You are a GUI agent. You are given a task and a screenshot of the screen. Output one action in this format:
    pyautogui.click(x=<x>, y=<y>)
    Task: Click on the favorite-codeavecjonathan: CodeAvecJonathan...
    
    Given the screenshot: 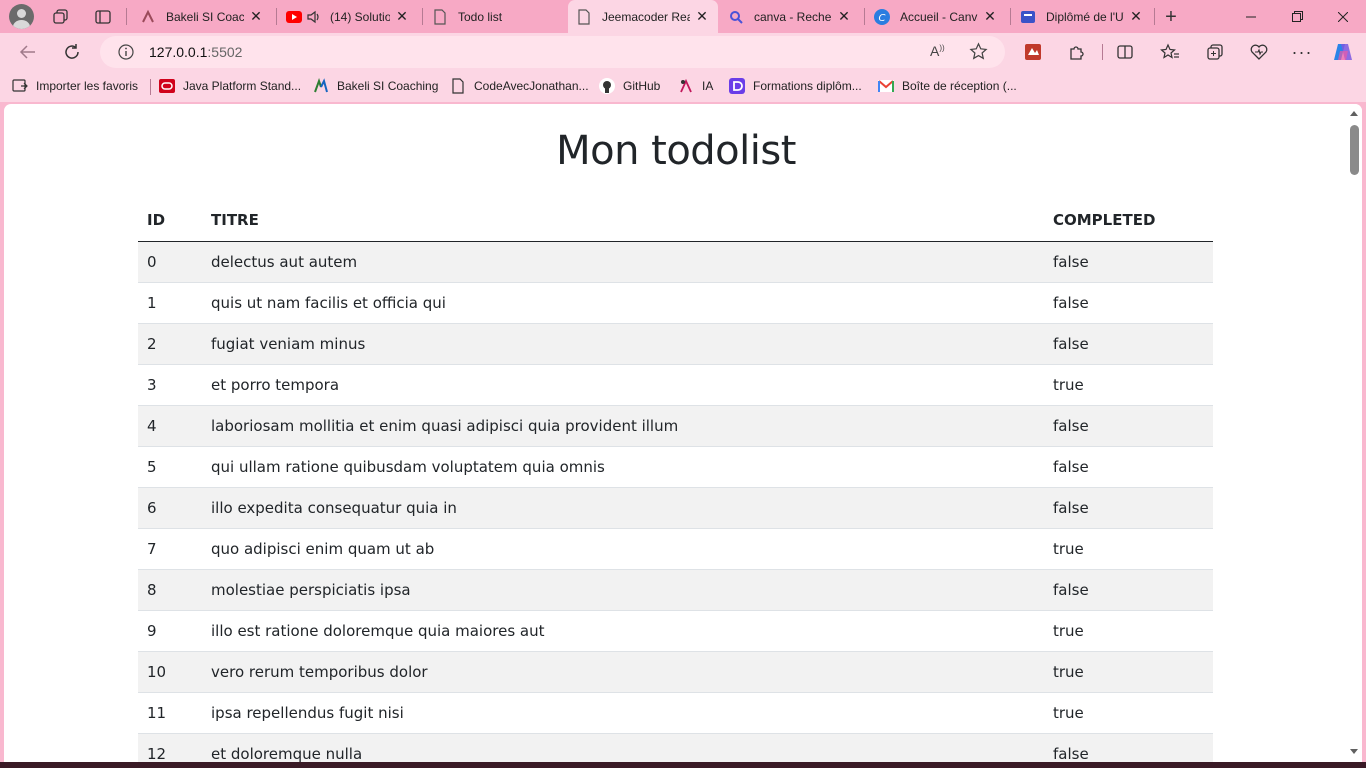 What is the action you would take?
    pyautogui.click(x=519, y=86)
    